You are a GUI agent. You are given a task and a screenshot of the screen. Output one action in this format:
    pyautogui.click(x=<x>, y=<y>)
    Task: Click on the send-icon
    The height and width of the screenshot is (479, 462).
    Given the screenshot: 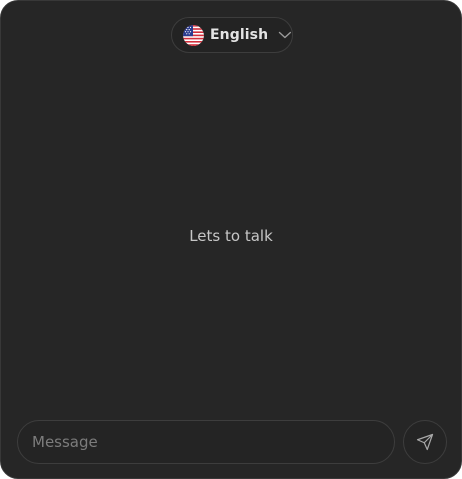 What is the action you would take?
    pyautogui.click(x=425, y=442)
    